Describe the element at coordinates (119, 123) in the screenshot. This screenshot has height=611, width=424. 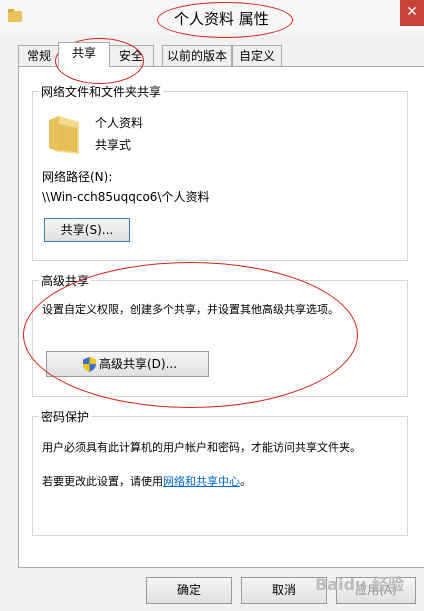
I see `folder-name: 个人资料` at that location.